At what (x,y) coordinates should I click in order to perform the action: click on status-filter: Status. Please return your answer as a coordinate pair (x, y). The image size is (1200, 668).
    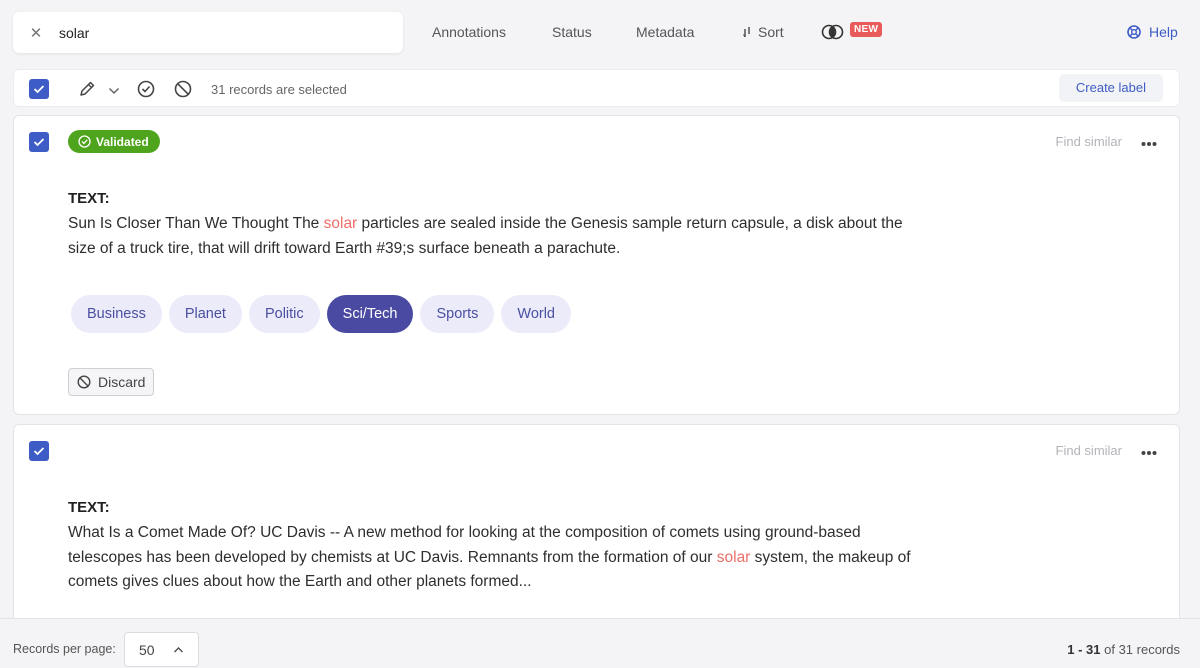
    Looking at the image, I should click on (572, 32).